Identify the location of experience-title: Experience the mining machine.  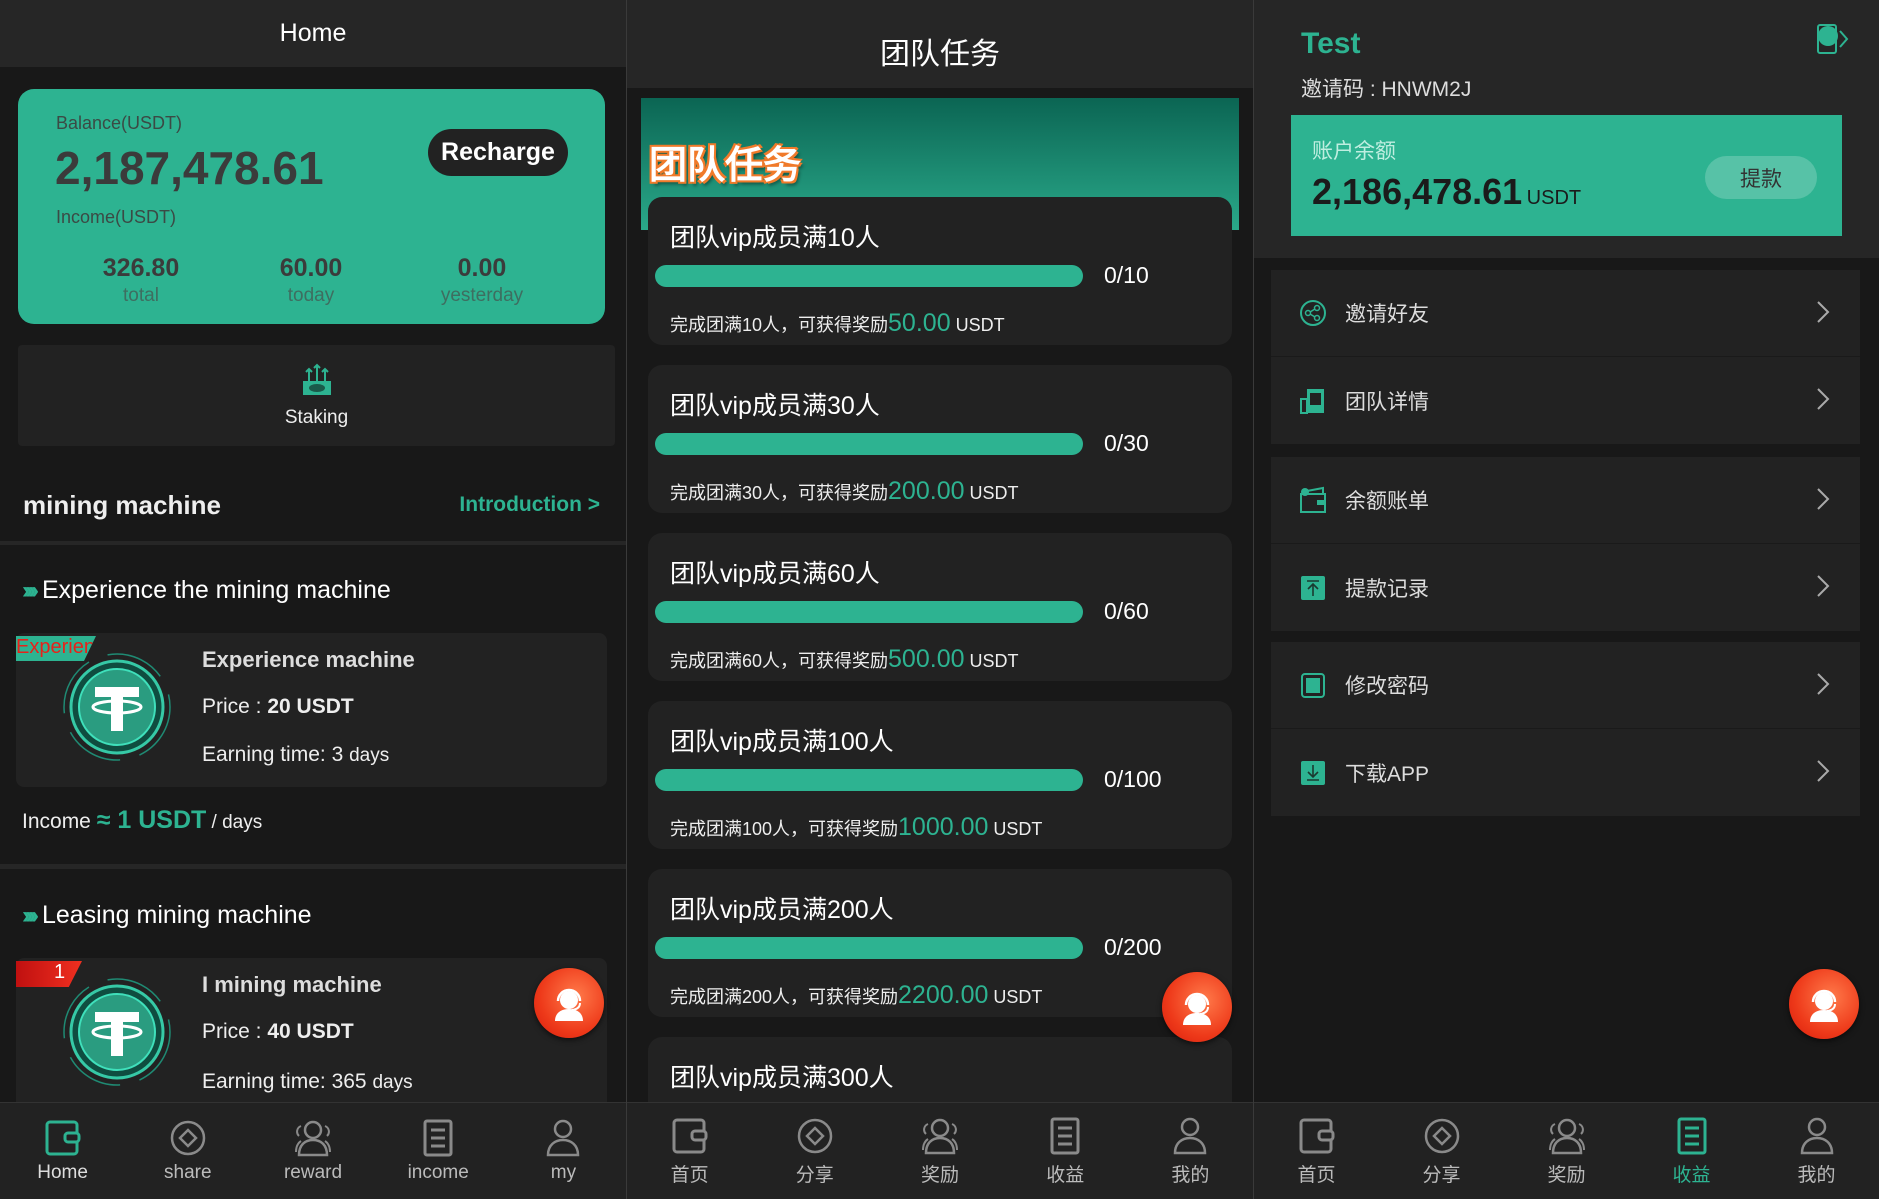
(216, 590).